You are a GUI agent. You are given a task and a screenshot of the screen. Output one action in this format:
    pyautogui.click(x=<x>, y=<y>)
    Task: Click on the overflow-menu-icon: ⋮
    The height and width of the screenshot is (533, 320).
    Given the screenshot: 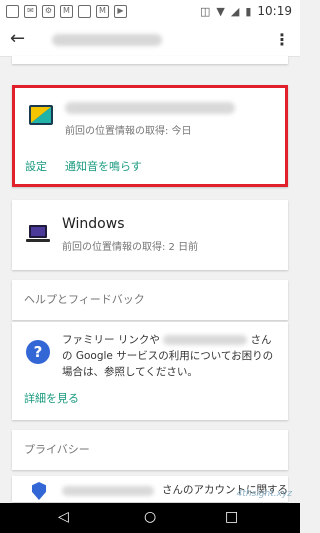 What is the action you would take?
    pyautogui.click(x=282, y=39)
    